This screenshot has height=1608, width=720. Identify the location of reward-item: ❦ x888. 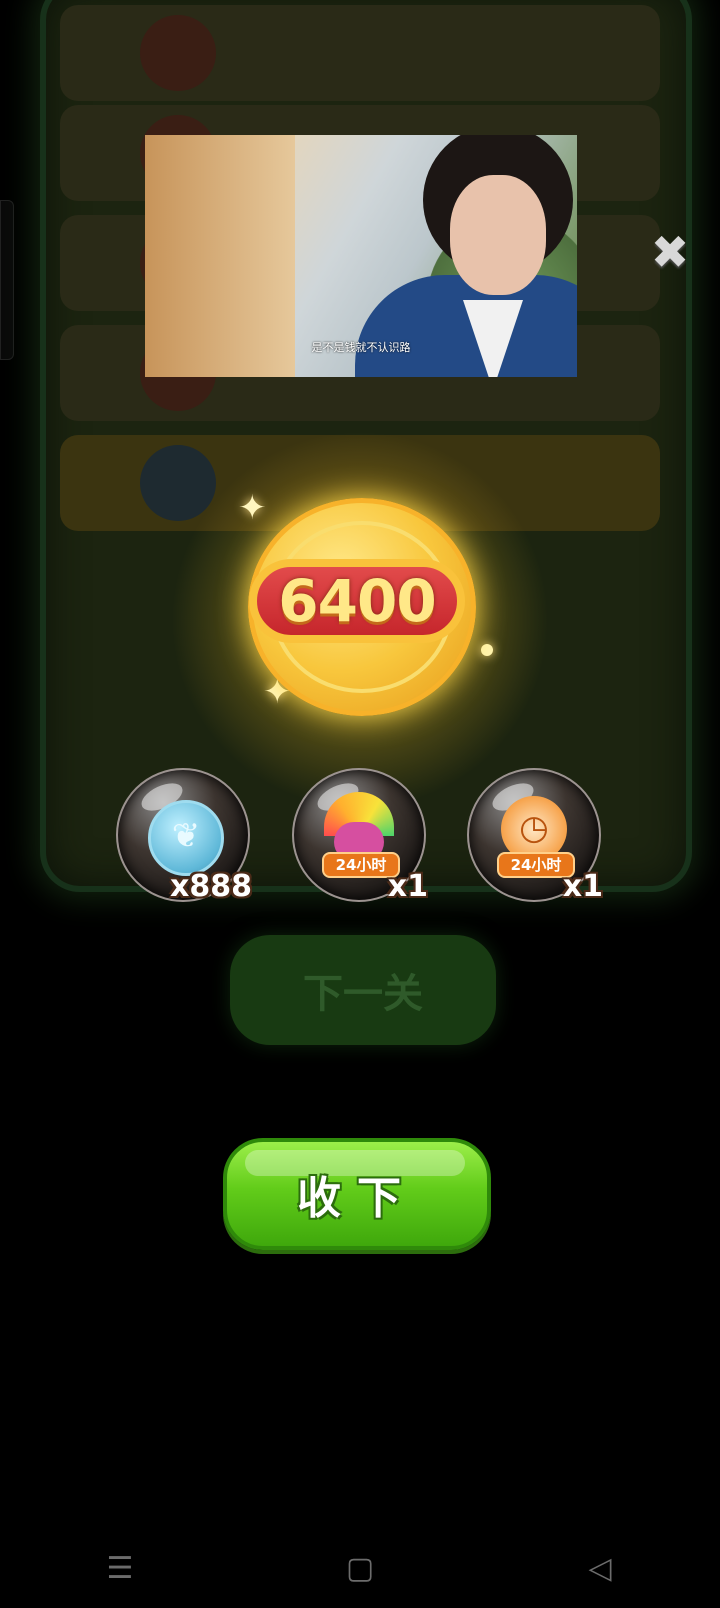
(184, 836).